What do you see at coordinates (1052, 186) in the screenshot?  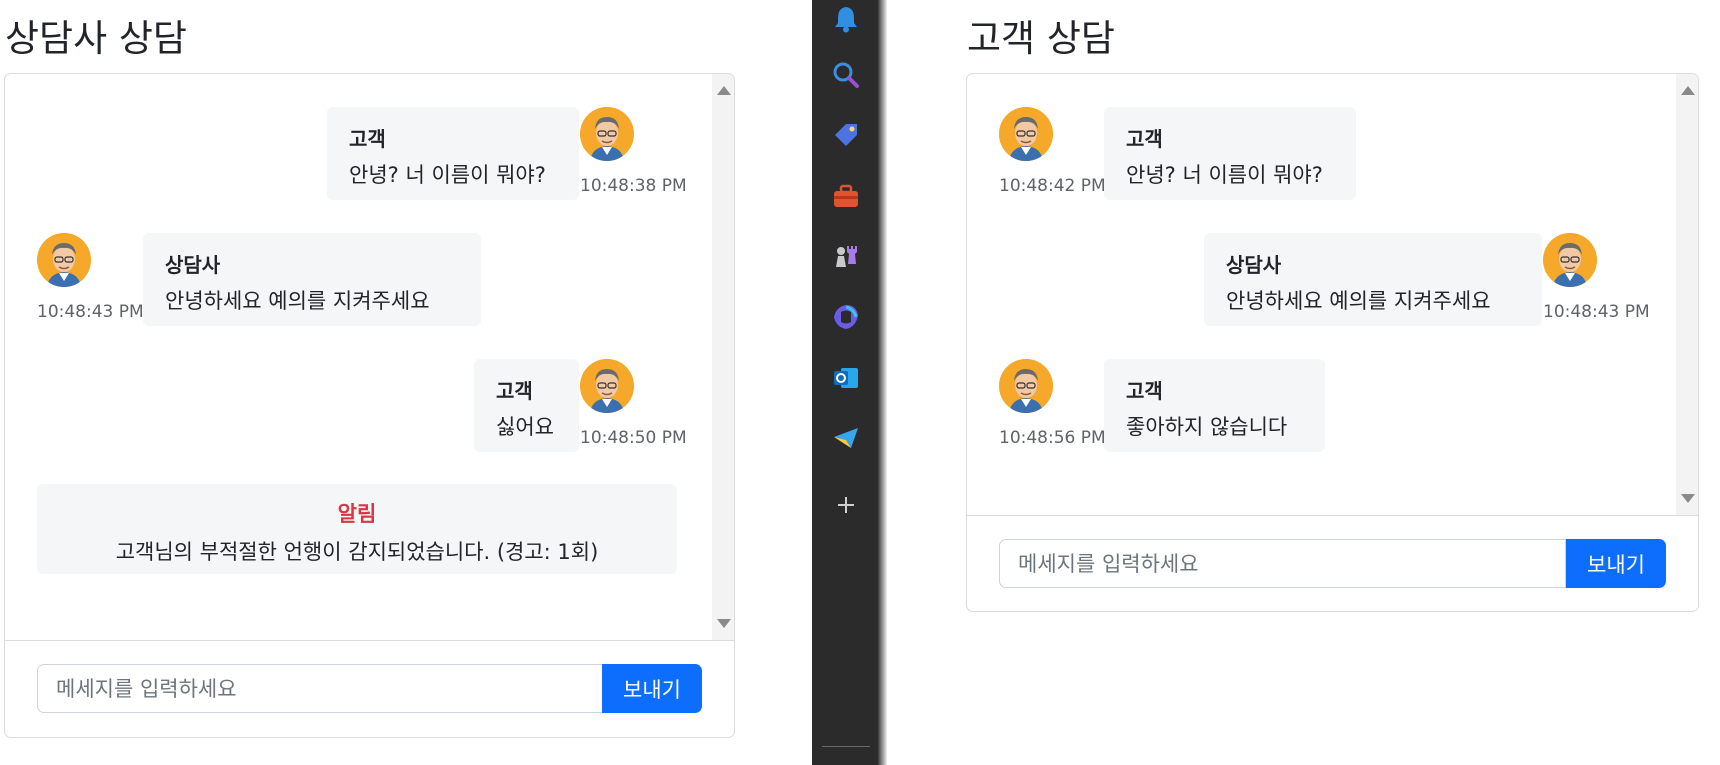 I see `message-time: 10:48:42 PM` at bounding box center [1052, 186].